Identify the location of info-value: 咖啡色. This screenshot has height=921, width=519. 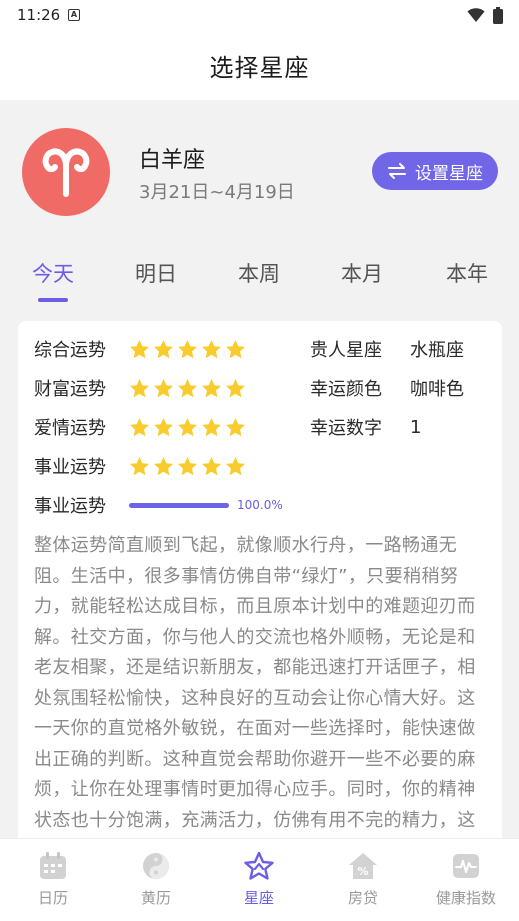
(437, 389).